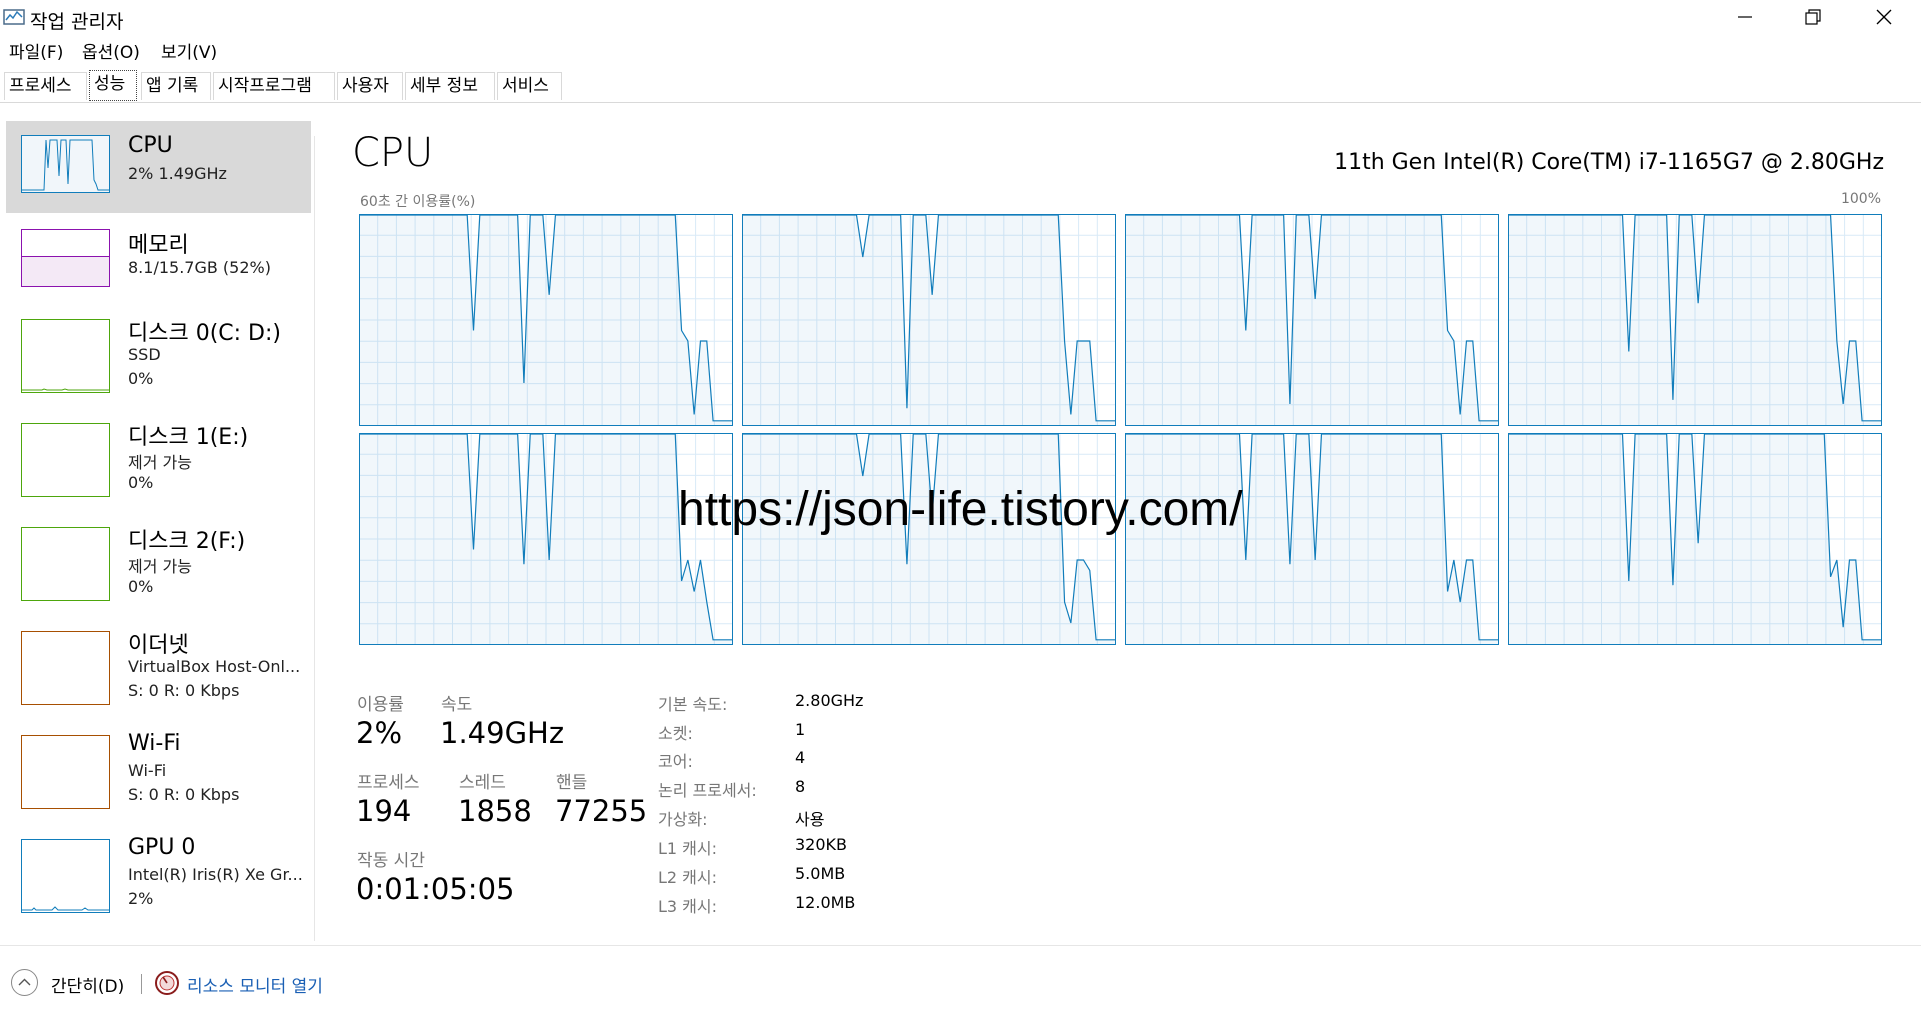 The height and width of the screenshot is (1021, 1921). I want to click on sidebar-item-disk-0: 디스크 0(C: D:) SSD 0%, so click(158, 351).